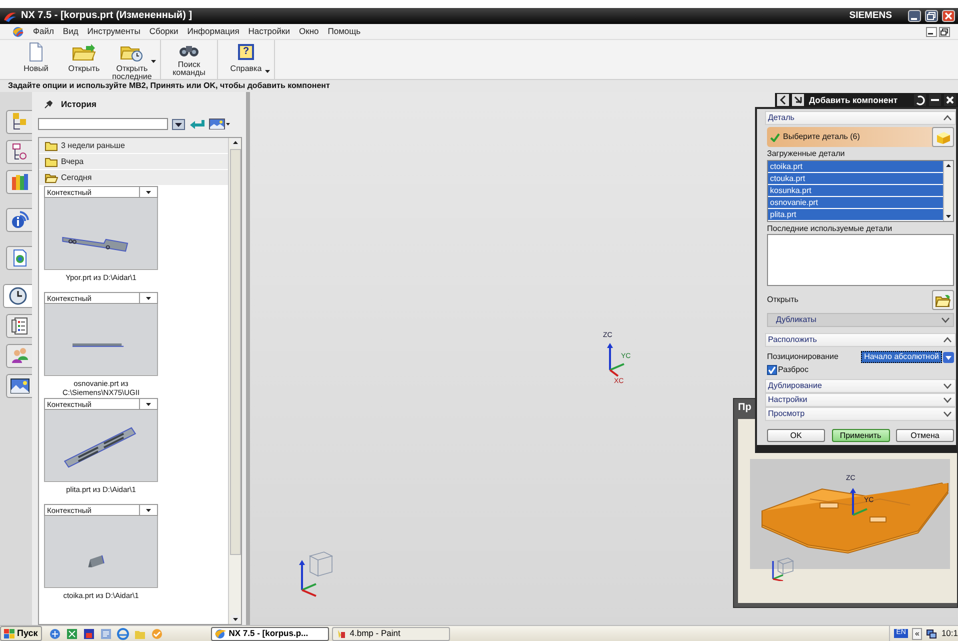 The image size is (958, 641). I want to click on network-icon, so click(932, 633).